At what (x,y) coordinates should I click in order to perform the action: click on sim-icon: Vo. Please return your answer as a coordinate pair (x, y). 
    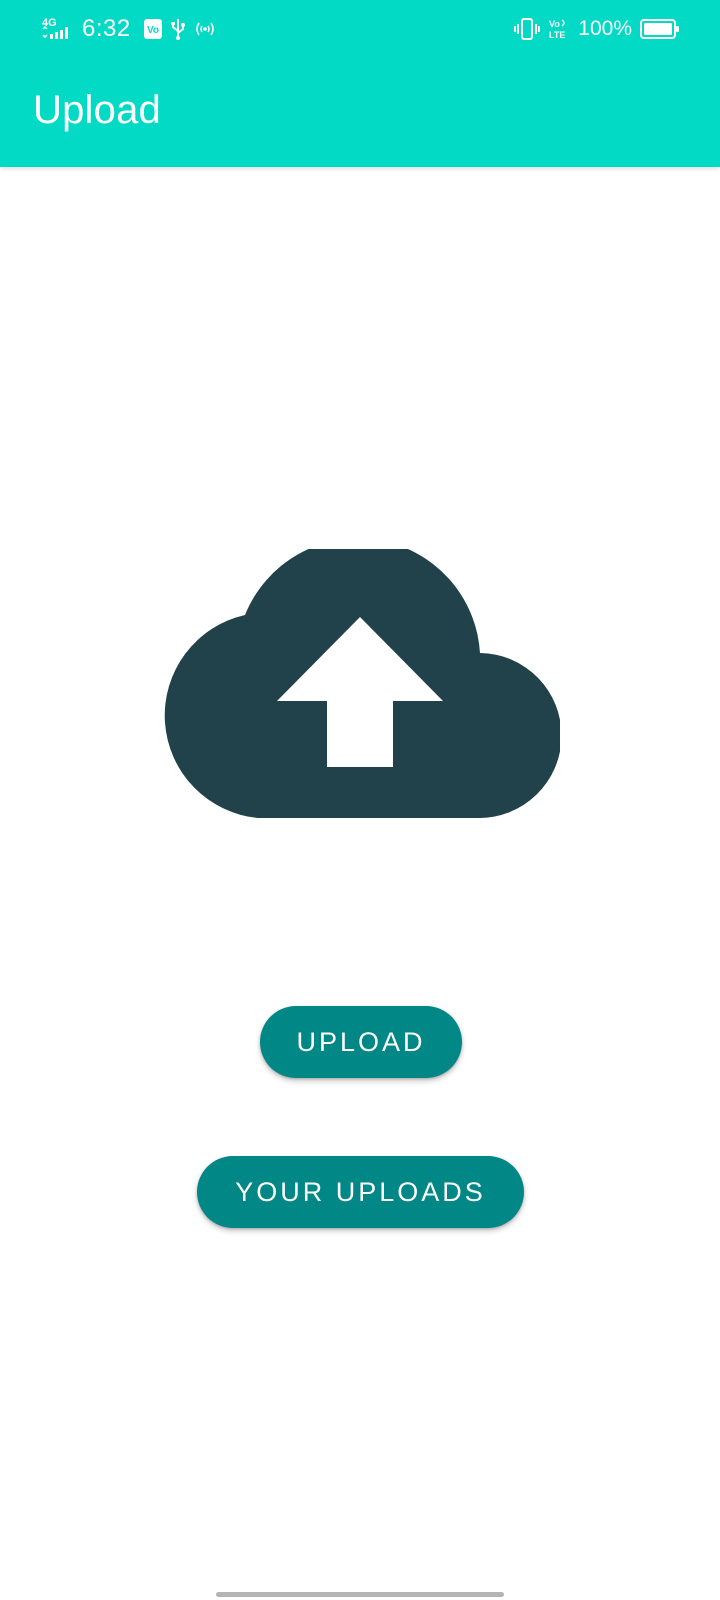
    Looking at the image, I should click on (153, 29).